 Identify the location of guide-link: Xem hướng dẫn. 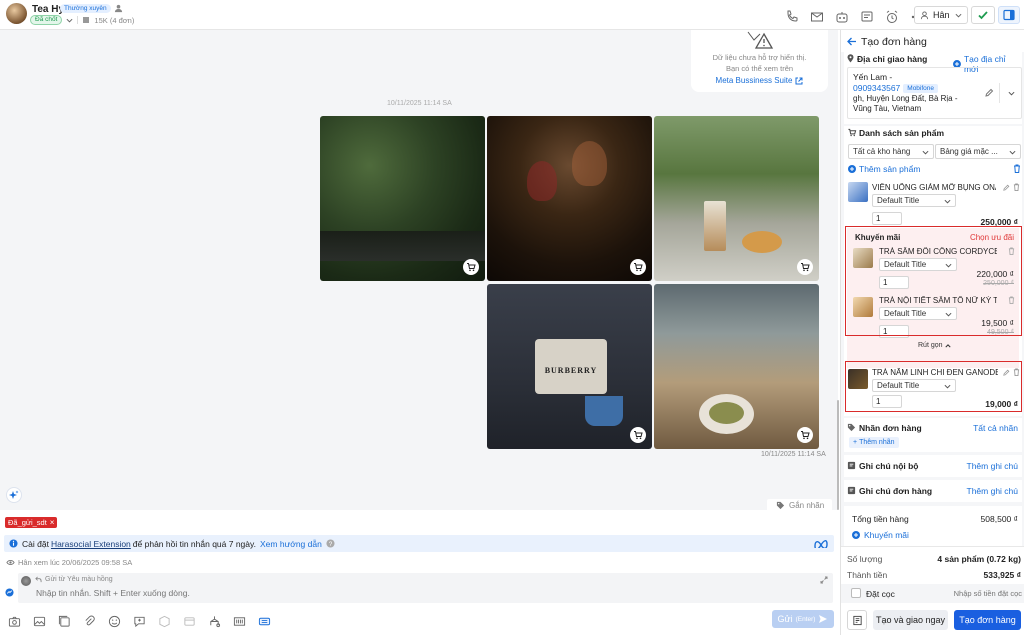
(291, 544).